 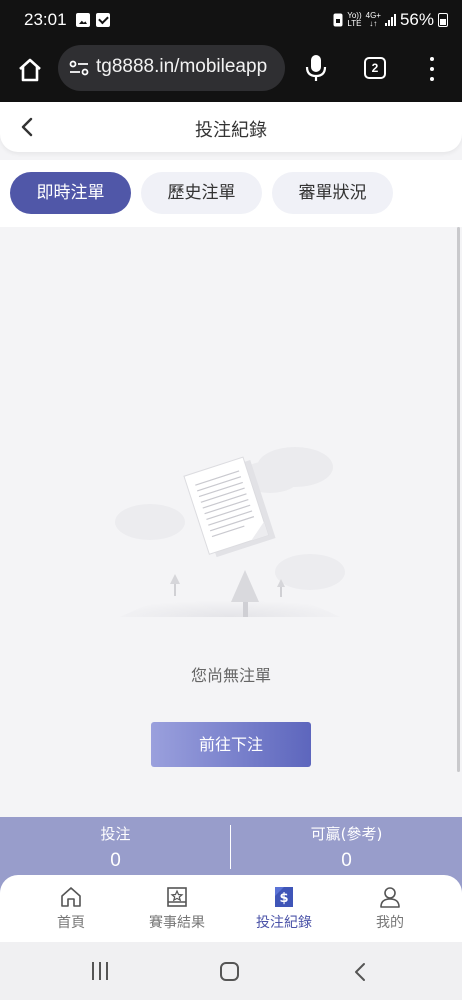 What do you see at coordinates (375, 68) in the screenshot?
I see `tab-switcher-button: 2` at bounding box center [375, 68].